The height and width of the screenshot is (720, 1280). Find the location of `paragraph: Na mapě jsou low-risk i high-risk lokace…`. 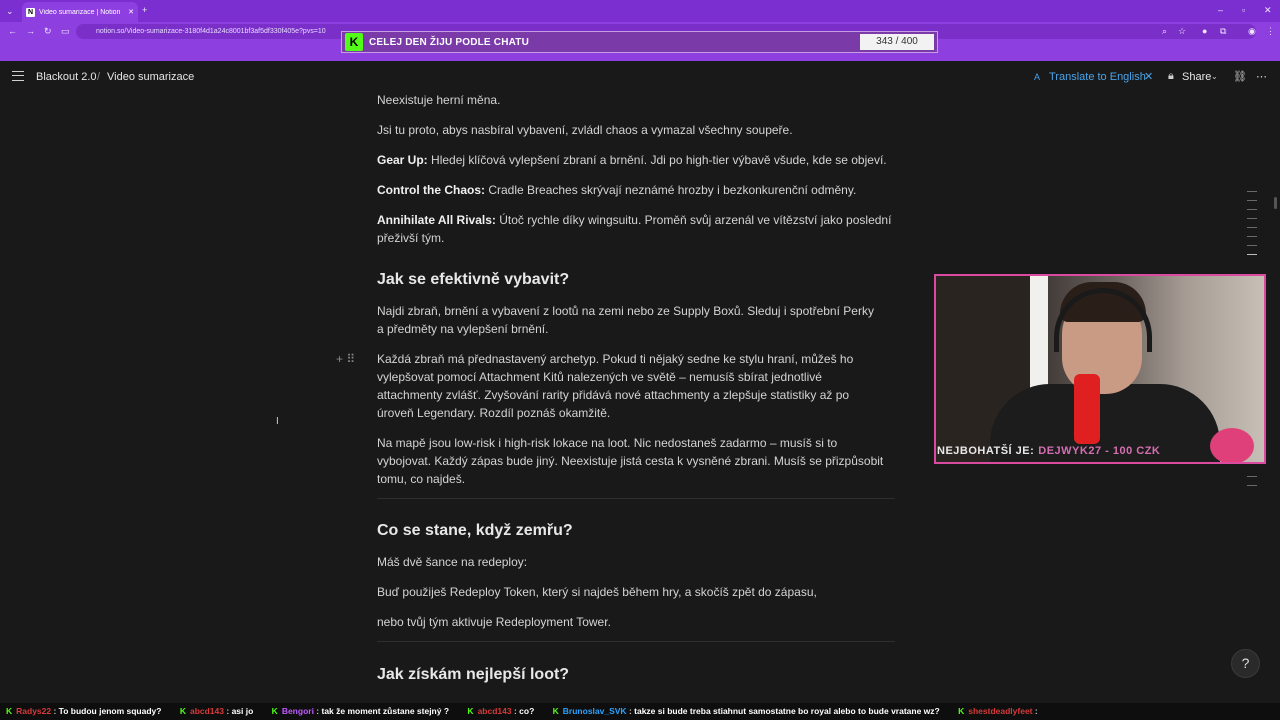

paragraph: Na mapě jsou low-risk i high-risk lokace… is located at coordinates (633, 461).